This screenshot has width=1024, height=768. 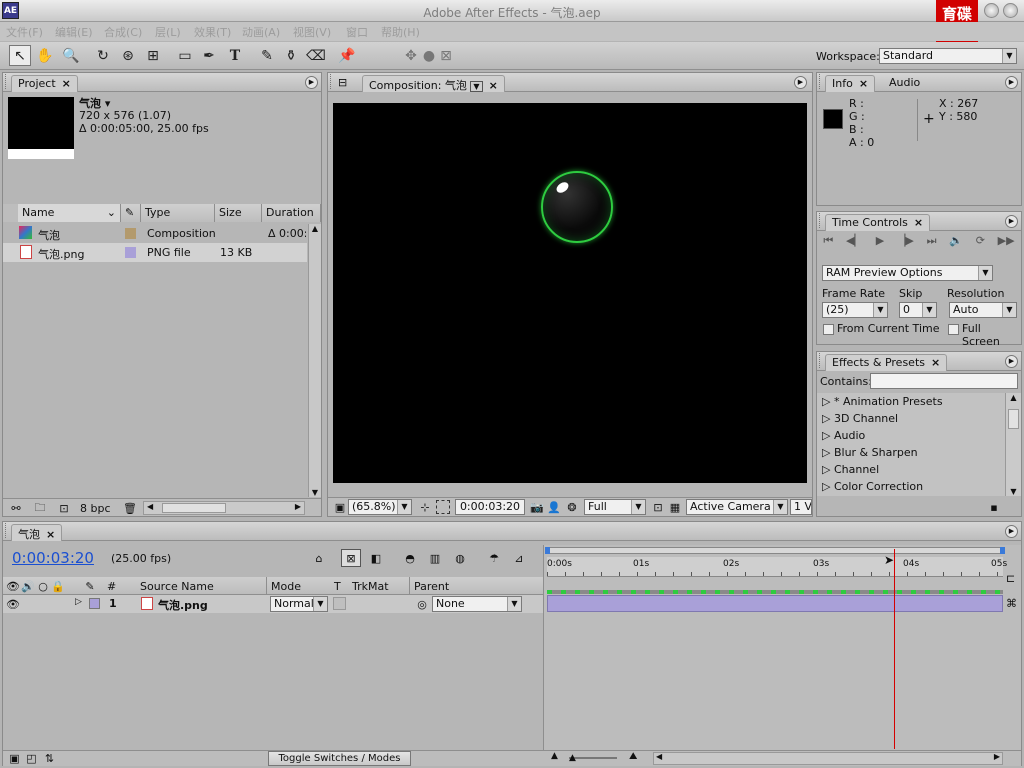 What do you see at coordinates (675, 507) in the screenshot?
I see `transparency-grid-icon: ▦` at bounding box center [675, 507].